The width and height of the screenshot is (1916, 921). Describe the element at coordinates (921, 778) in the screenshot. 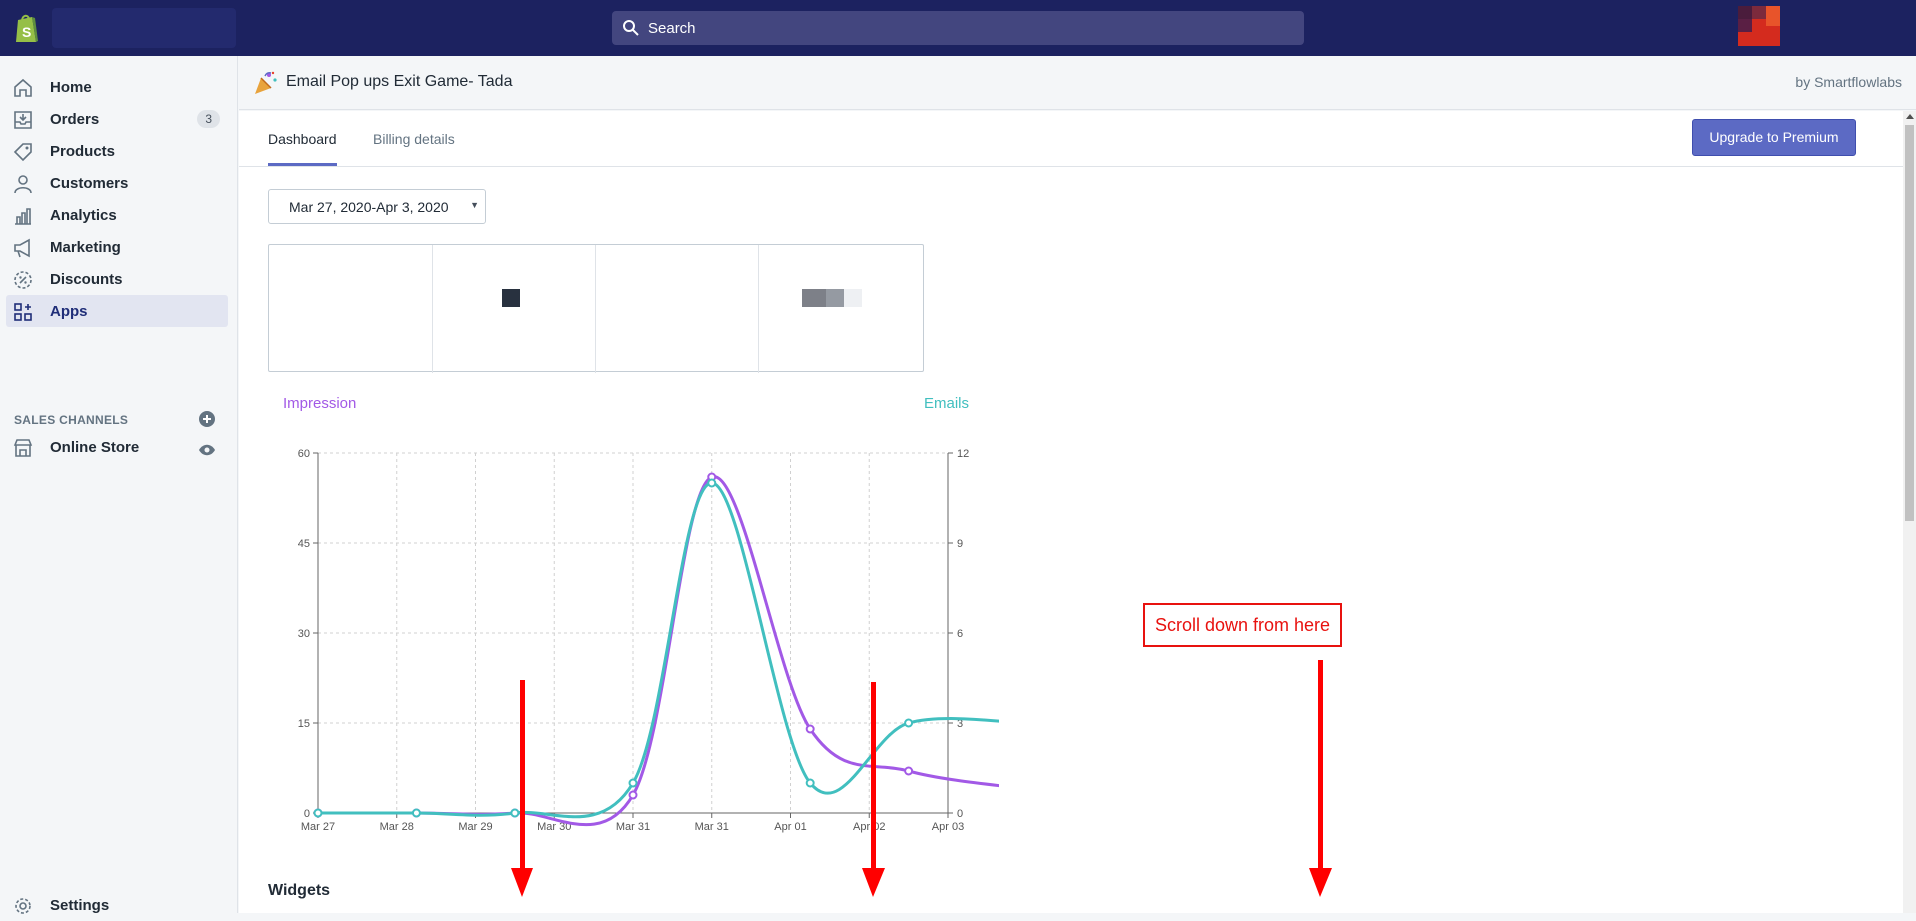

I see `annotation-arrows` at that location.